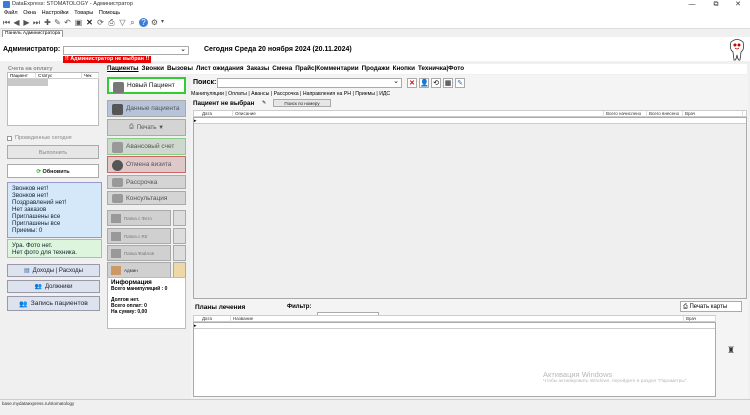  What do you see at coordinates (220, 307) in the screenshot?
I see `plans-title: Планы лечения` at bounding box center [220, 307].